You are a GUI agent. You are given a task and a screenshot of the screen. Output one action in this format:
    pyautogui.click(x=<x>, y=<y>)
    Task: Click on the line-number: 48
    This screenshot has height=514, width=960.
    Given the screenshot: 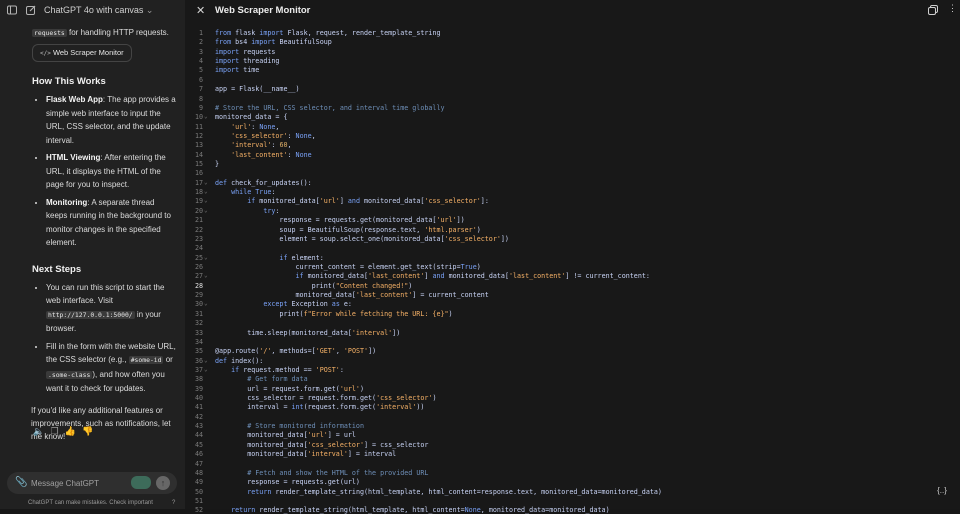 What is the action you would take?
    pyautogui.click(x=198, y=472)
    